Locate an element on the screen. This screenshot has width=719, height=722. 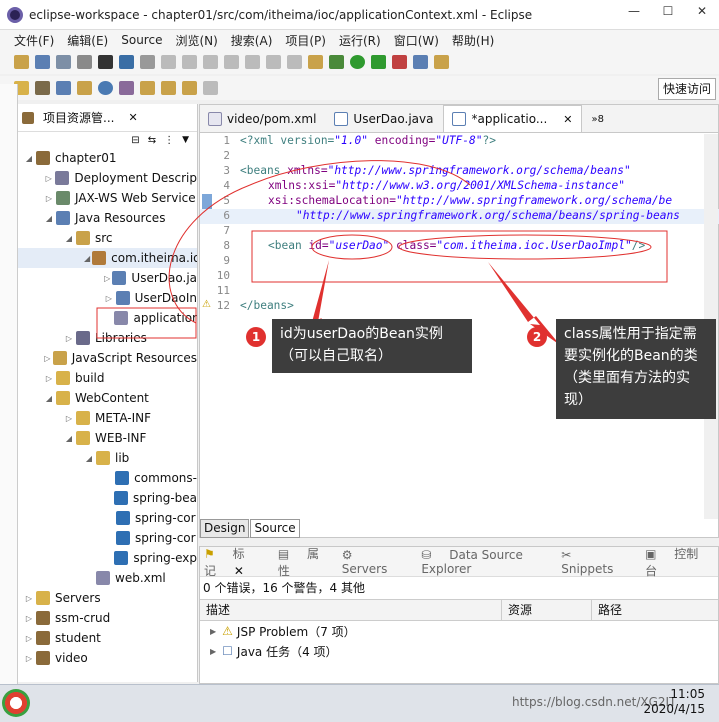
table-row: ▶ ☐ Java 任务（4 项） is located at coordinates (459, 651).